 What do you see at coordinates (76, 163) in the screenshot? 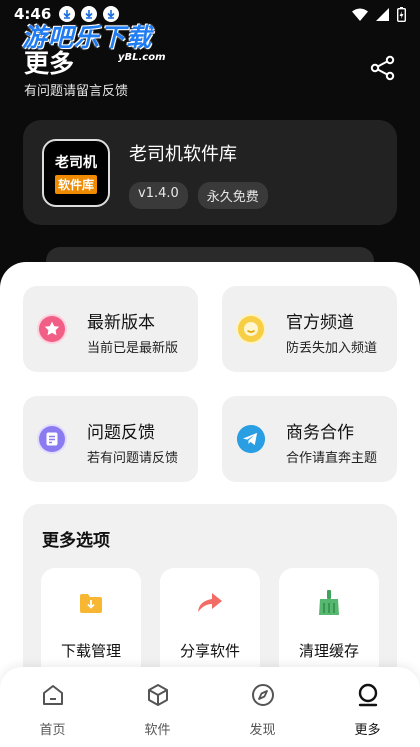
I see `app-logo-line1: 老司机` at bounding box center [76, 163].